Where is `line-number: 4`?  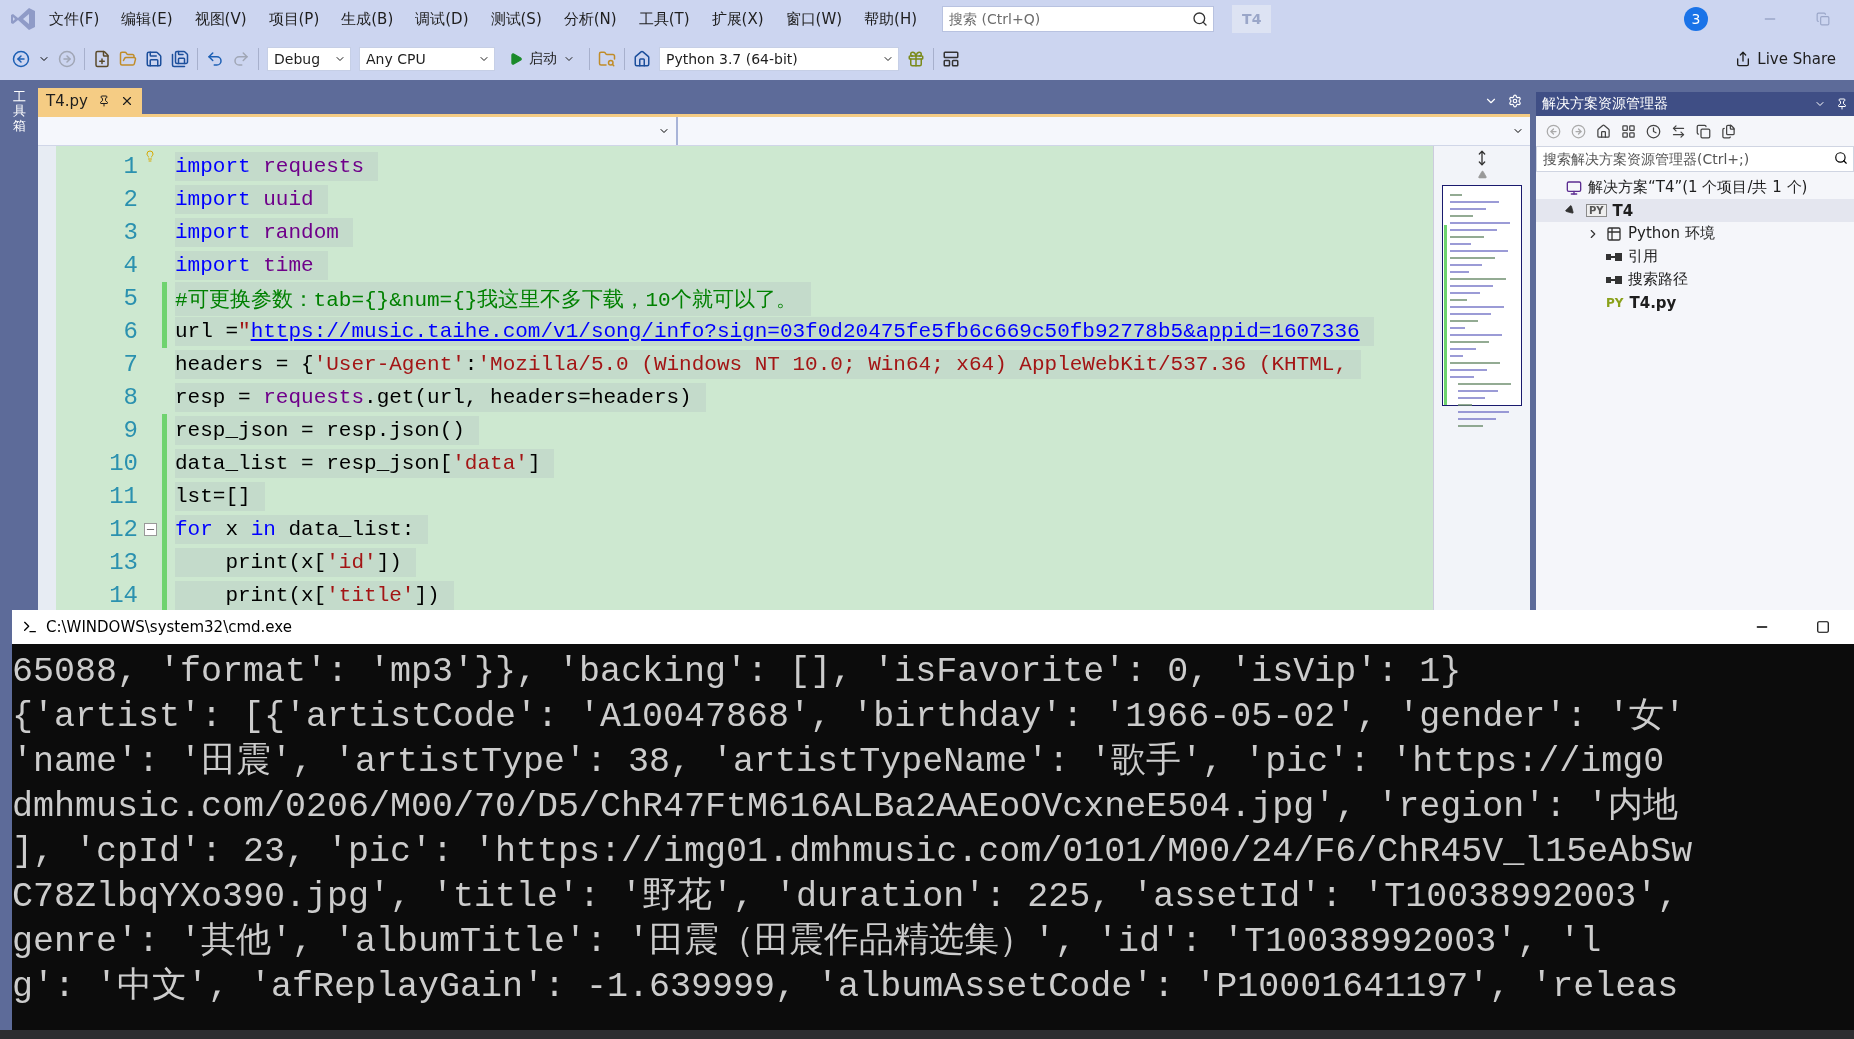
line-number: 4 is located at coordinates (130, 265).